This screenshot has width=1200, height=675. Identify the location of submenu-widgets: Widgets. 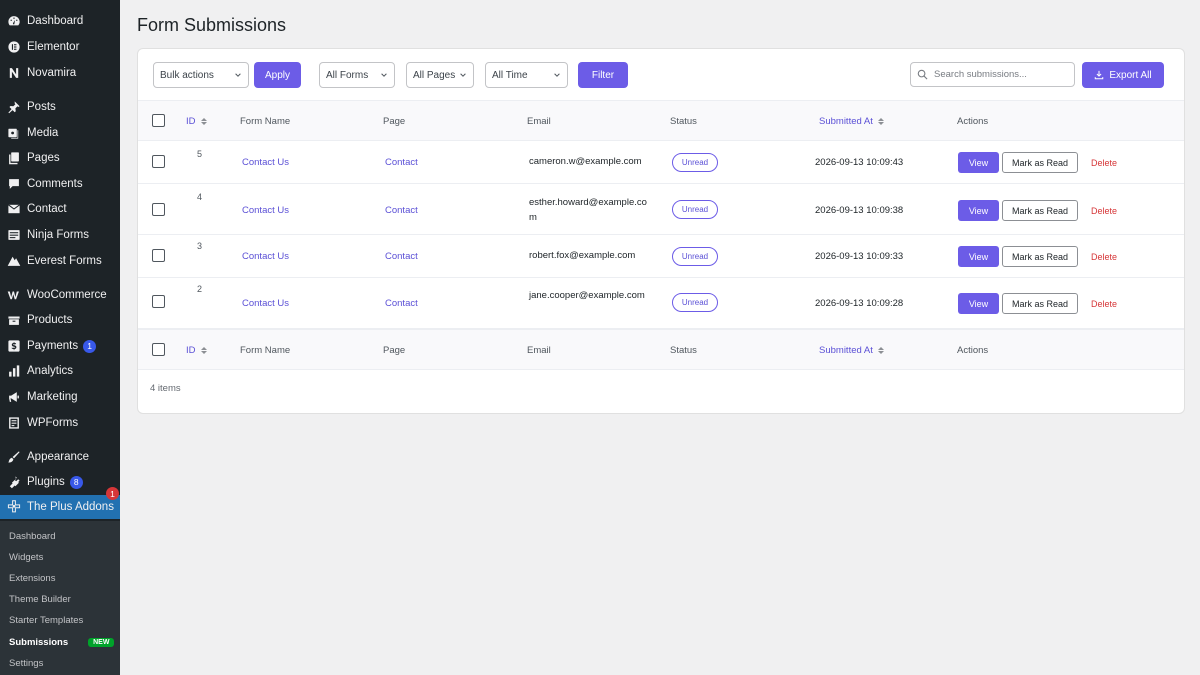
(26, 557).